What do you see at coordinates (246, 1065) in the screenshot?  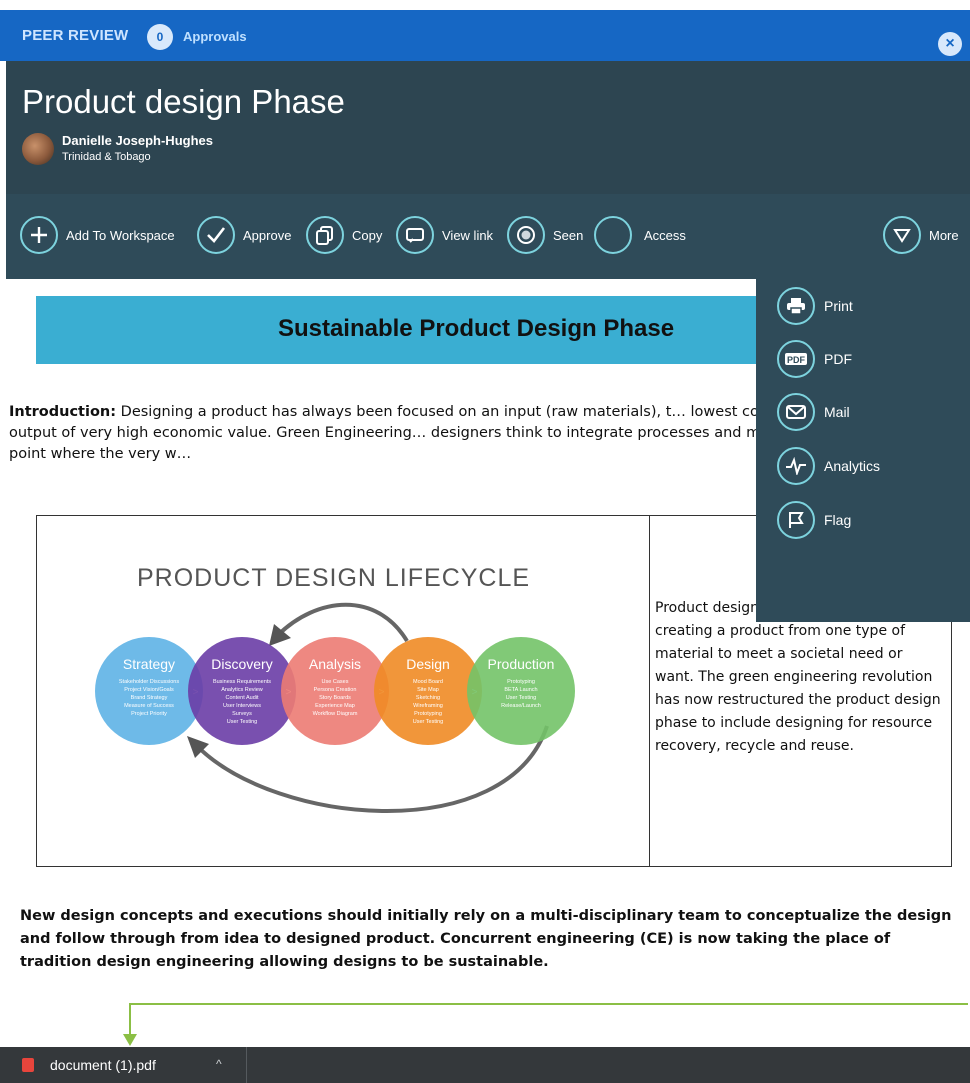 I see `download-separator` at bounding box center [246, 1065].